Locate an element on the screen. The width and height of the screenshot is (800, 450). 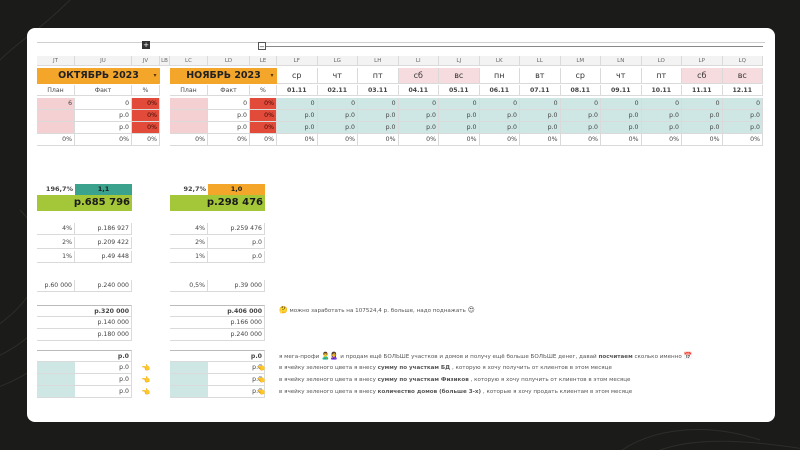
column-header-jv: JV is located at coordinates (146, 61).